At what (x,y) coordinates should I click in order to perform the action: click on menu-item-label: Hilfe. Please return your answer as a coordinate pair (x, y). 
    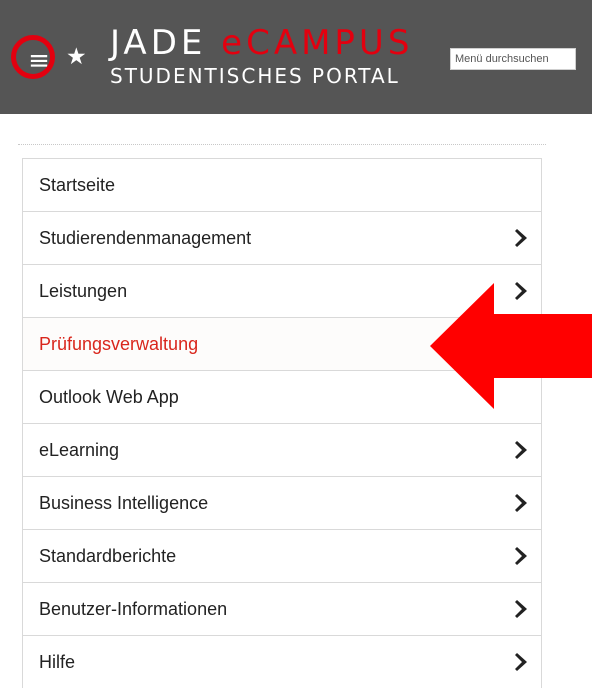
    Looking at the image, I should click on (57, 661).